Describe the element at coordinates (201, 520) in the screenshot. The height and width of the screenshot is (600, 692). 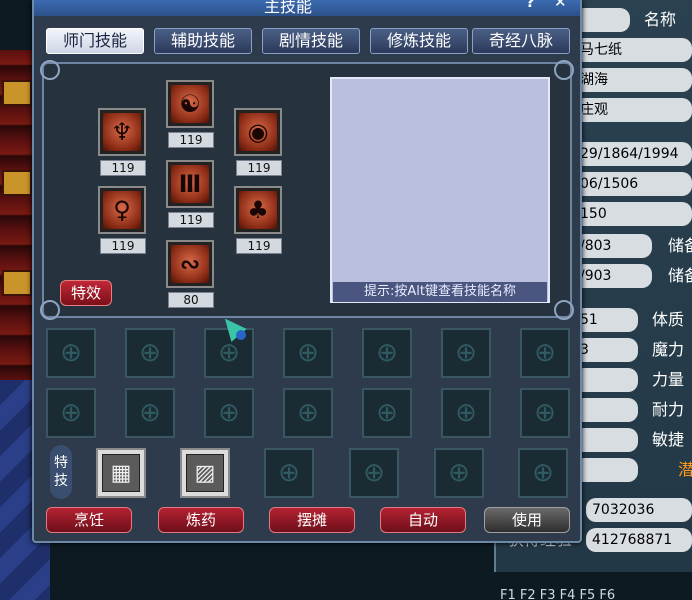
I see `alchemy-button: 炼药` at that location.